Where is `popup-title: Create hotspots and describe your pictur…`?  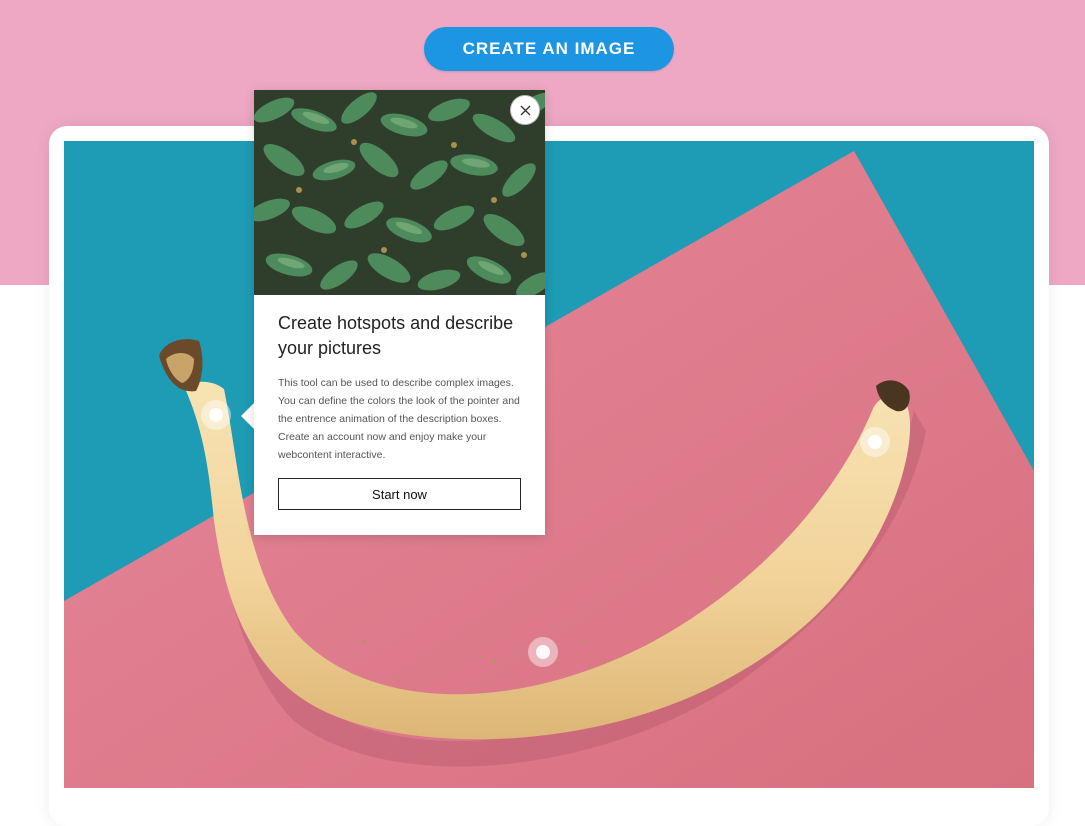
popup-title: Create hotspots and describe your pictur… is located at coordinates (396, 335).